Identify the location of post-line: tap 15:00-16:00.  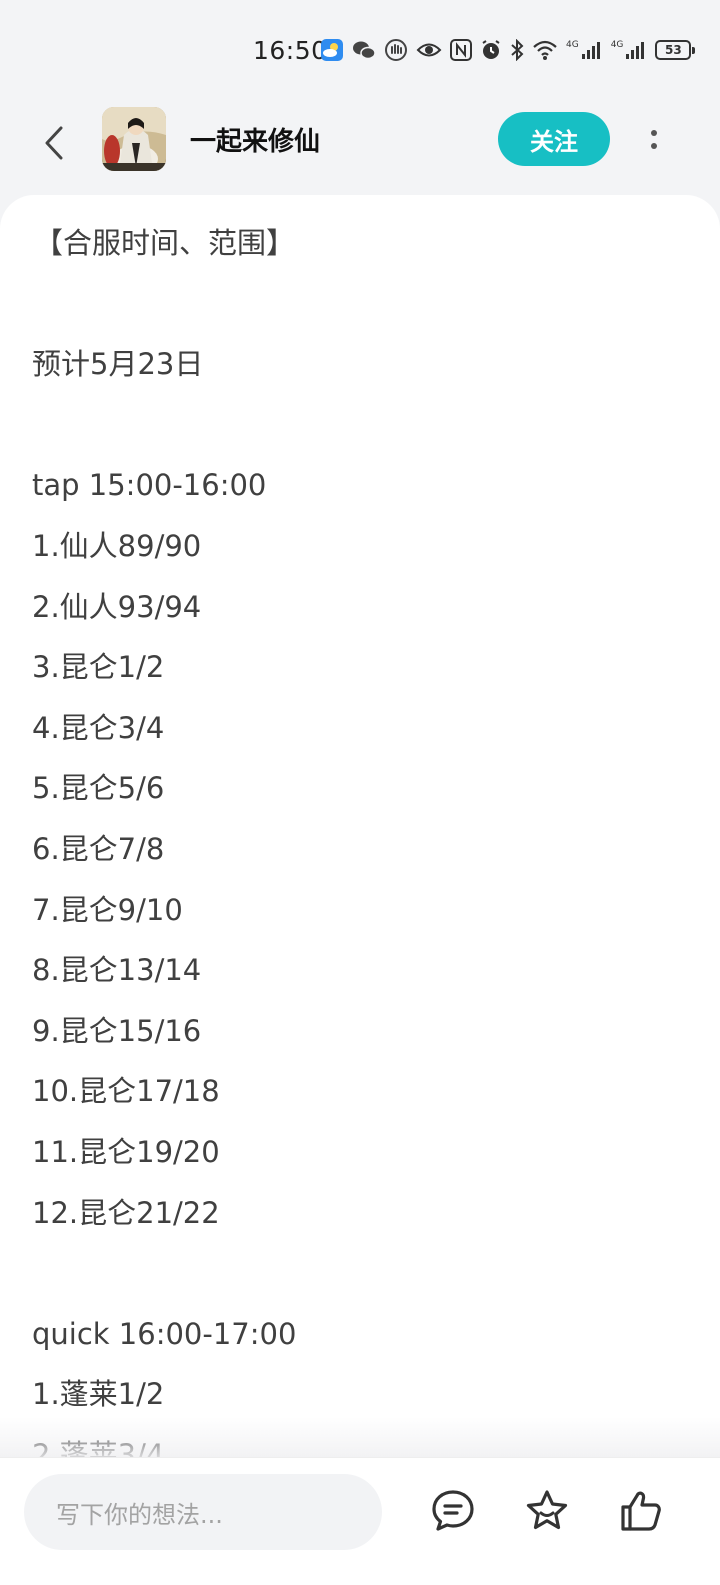
(149, 485).